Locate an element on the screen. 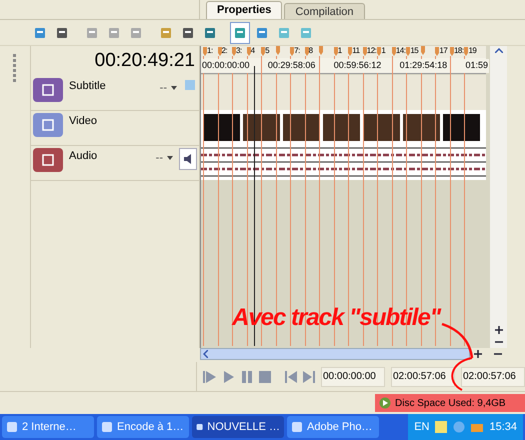 This screenshot has width=525, height=440. language-indicator: EN is located at coordinates (422, 427).